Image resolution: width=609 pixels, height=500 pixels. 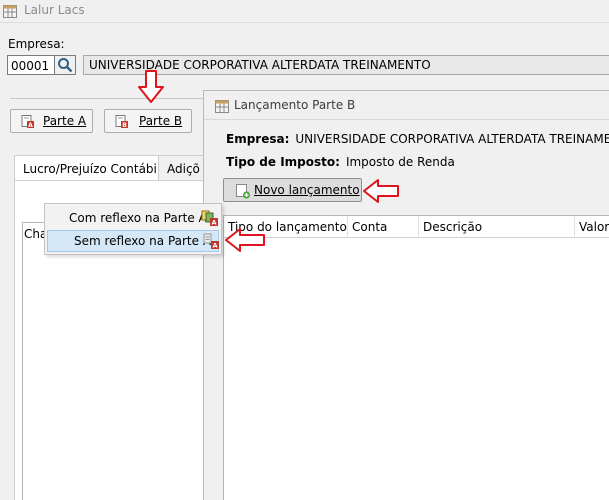 I want to click on svg-text: B, so click(x=124, y=125).